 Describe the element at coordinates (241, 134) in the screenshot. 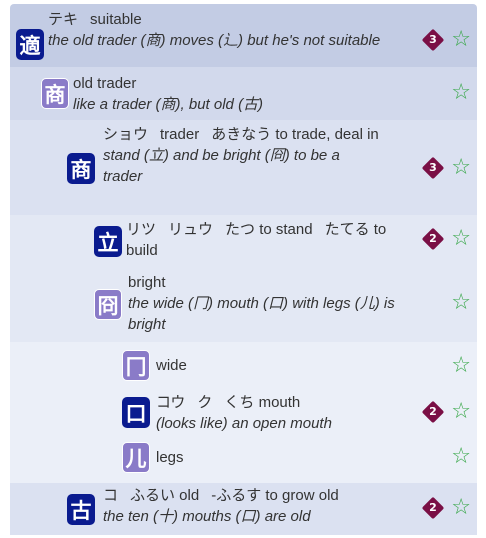

I see `entry-reading: ショウ trader あきなう to trade, deal in` at that location.